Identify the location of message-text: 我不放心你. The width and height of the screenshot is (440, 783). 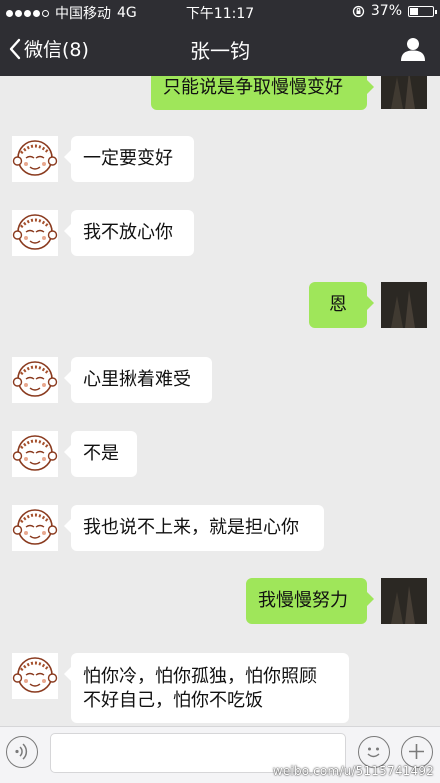
(128, 232).